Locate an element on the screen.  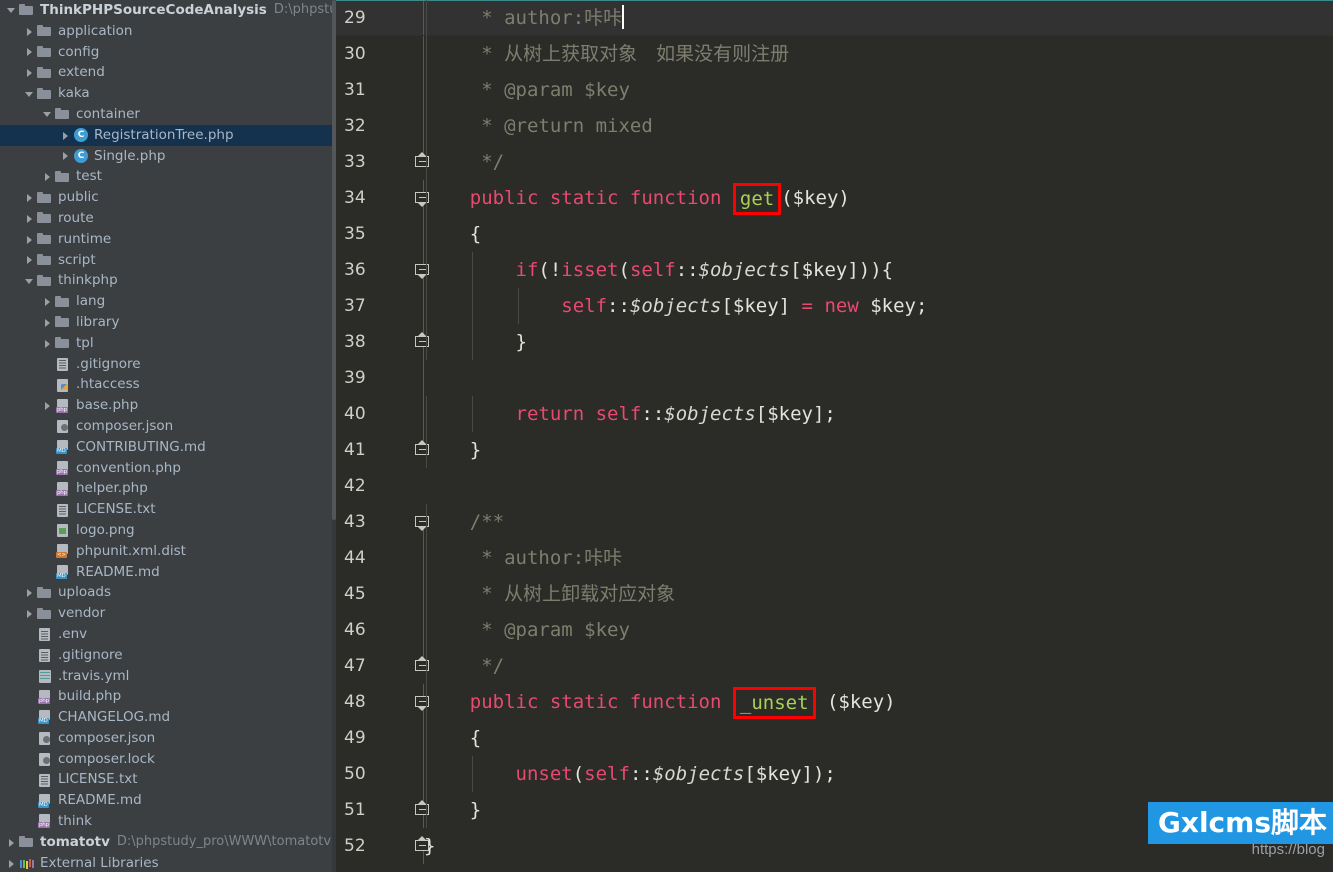
editor-gutter: 44 is located at coordinates (380, 558).